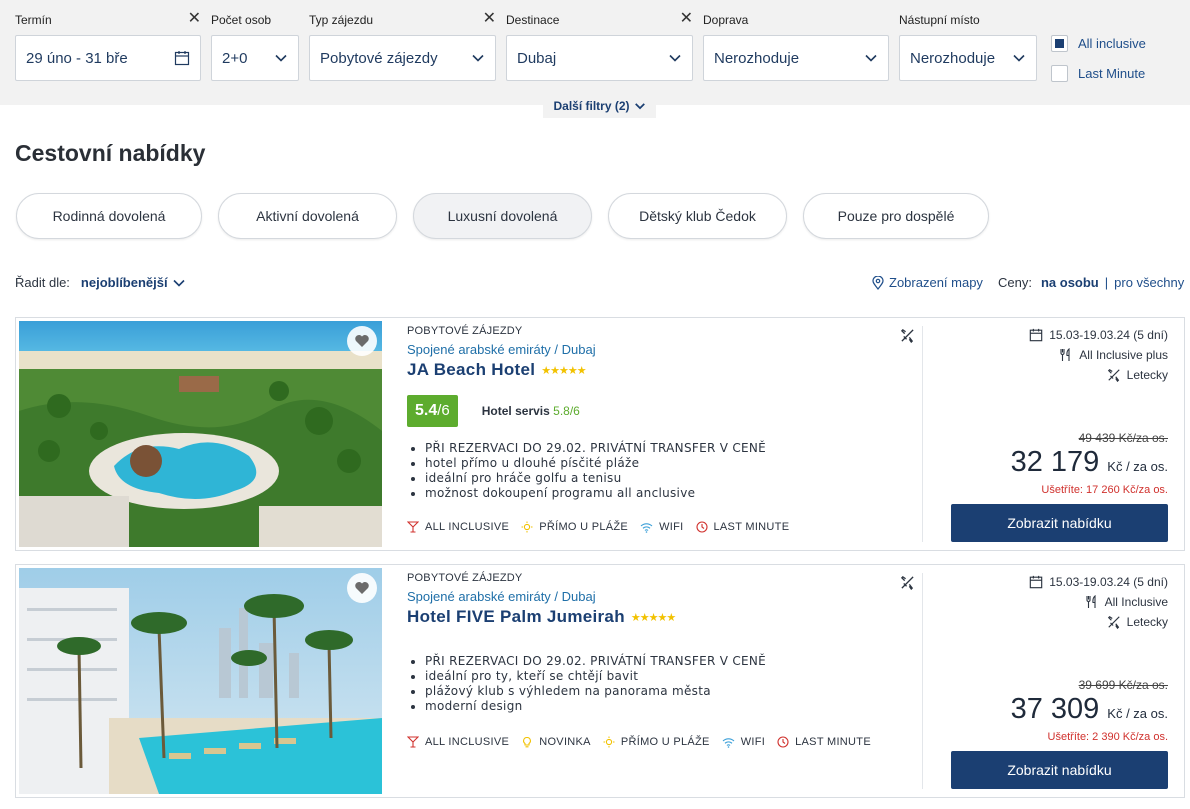 This screenshot has height=809, width=1190. Describe the element at coordinates (666, 706) in the screenshot. I see `list-item: moderní design` at that location.